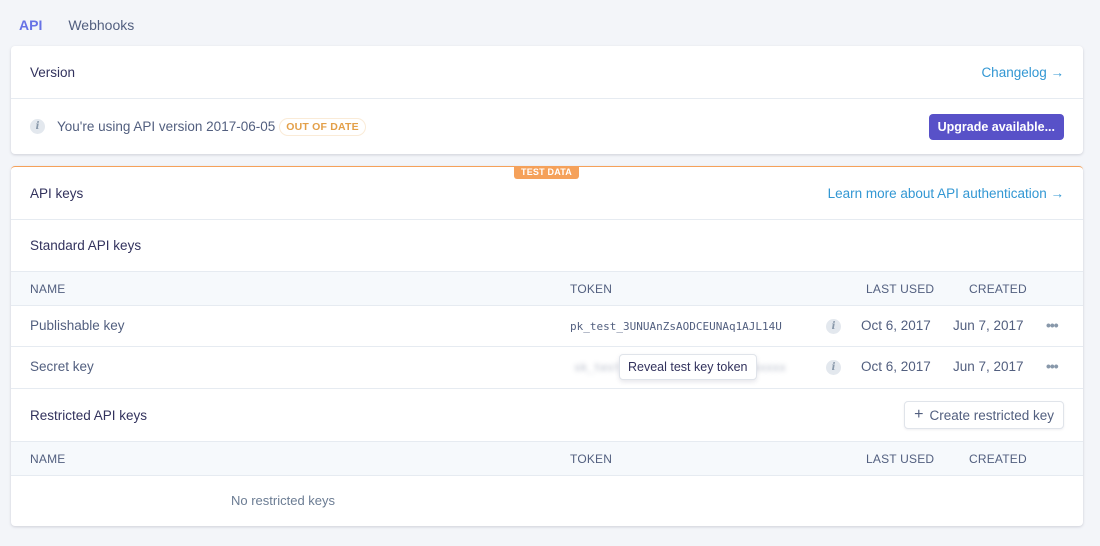  Describe the element at coordinates (86, 245) in the screenshot. I see `standard-keys-title: Standard API keys` at that location.